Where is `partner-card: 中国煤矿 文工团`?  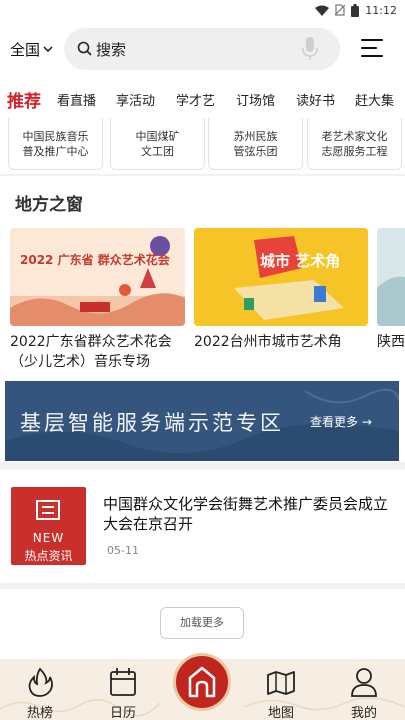 partner-card: 中国煤矿 文工团 is located at coordinates (157, 144).